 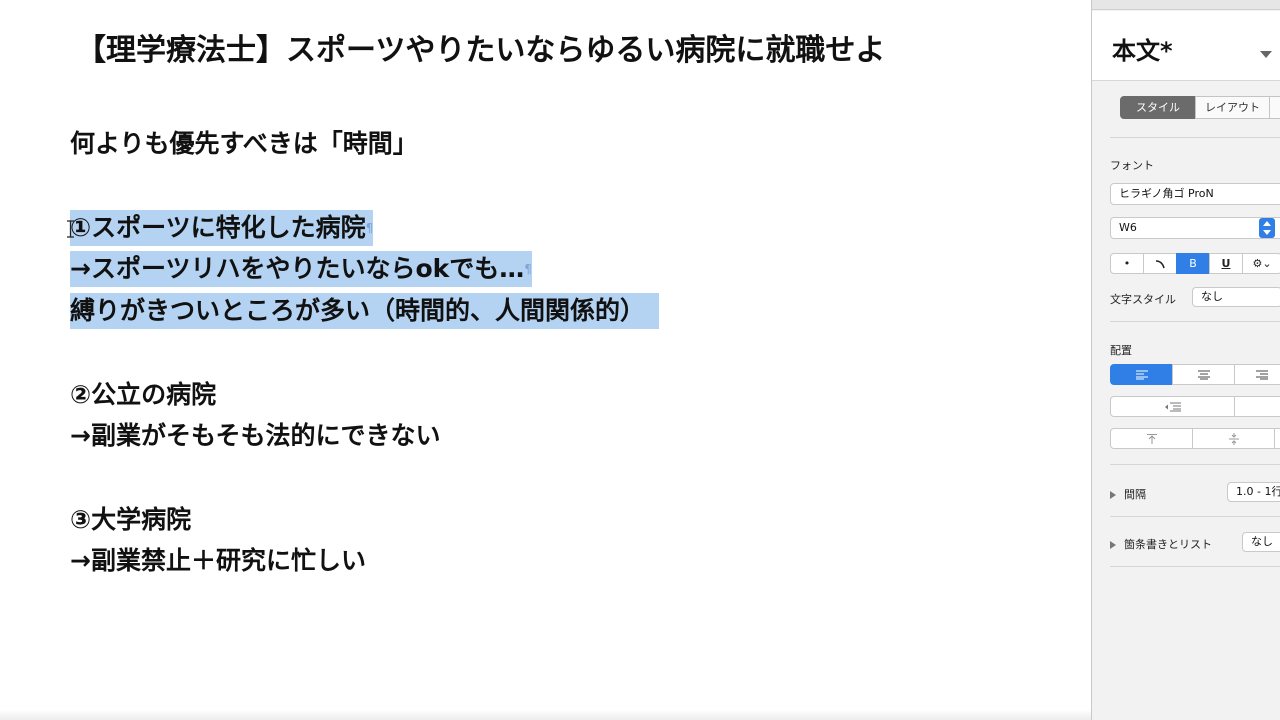 I want to click on align-top-button, so click(x=1151, y=438).